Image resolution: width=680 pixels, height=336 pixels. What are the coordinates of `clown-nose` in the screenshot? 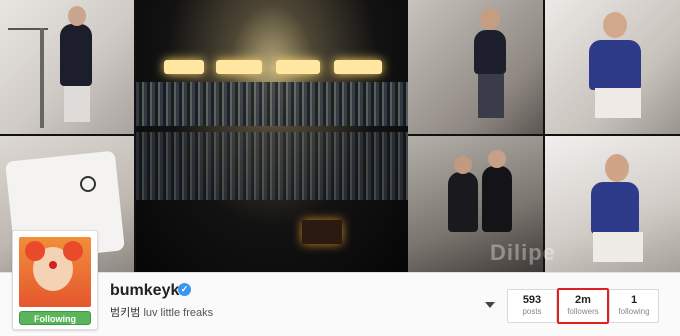 It's located at (53, 265).